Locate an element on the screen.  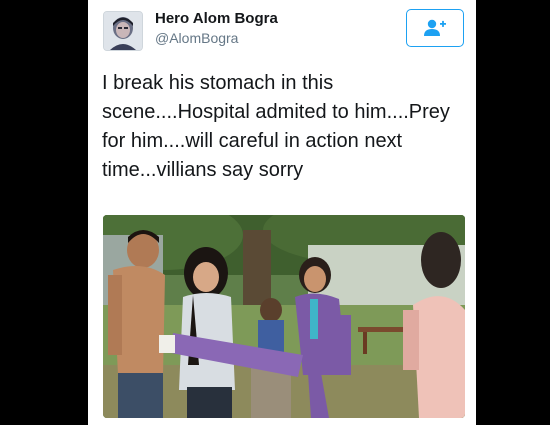
avatar-image is located at coordinates (123, 31).